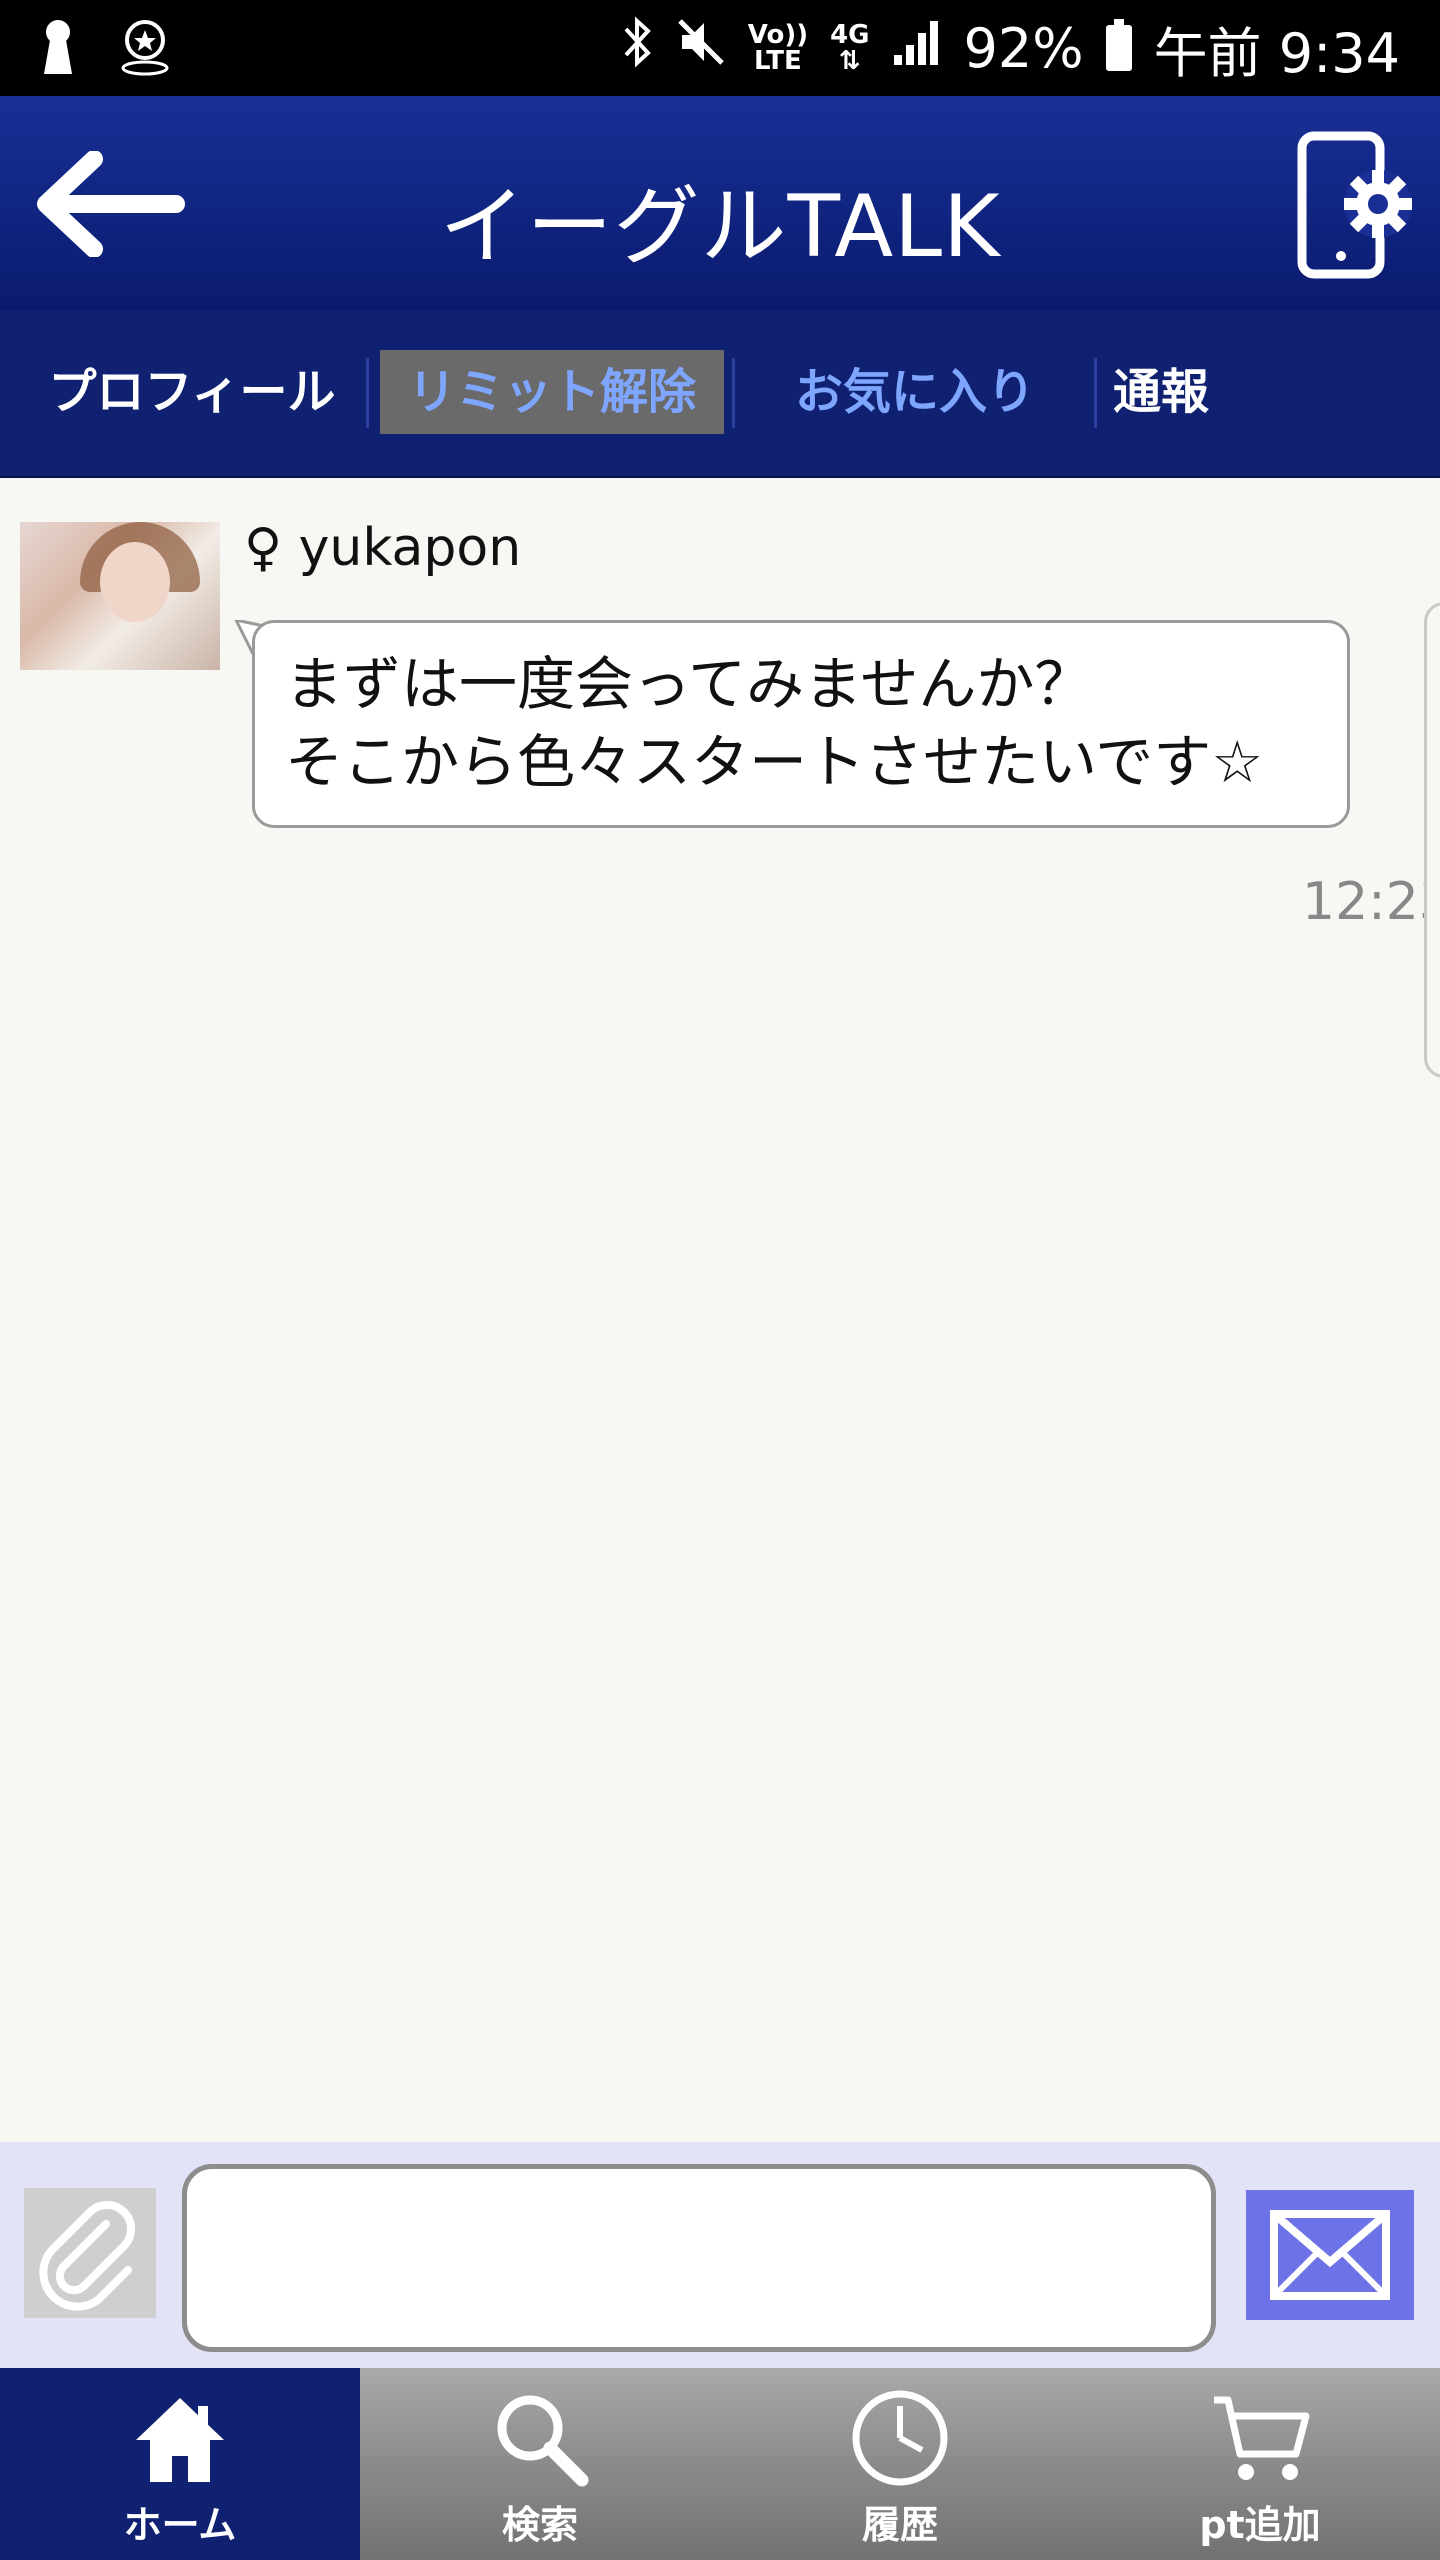 The width and height of the screenshot is (1440, 2560). What do you see at coordinates (774, 762) in the screenshot?
I see `message-text-line-2: そこから色々スタートさせたいです☆` at bounding box center [774, 762].